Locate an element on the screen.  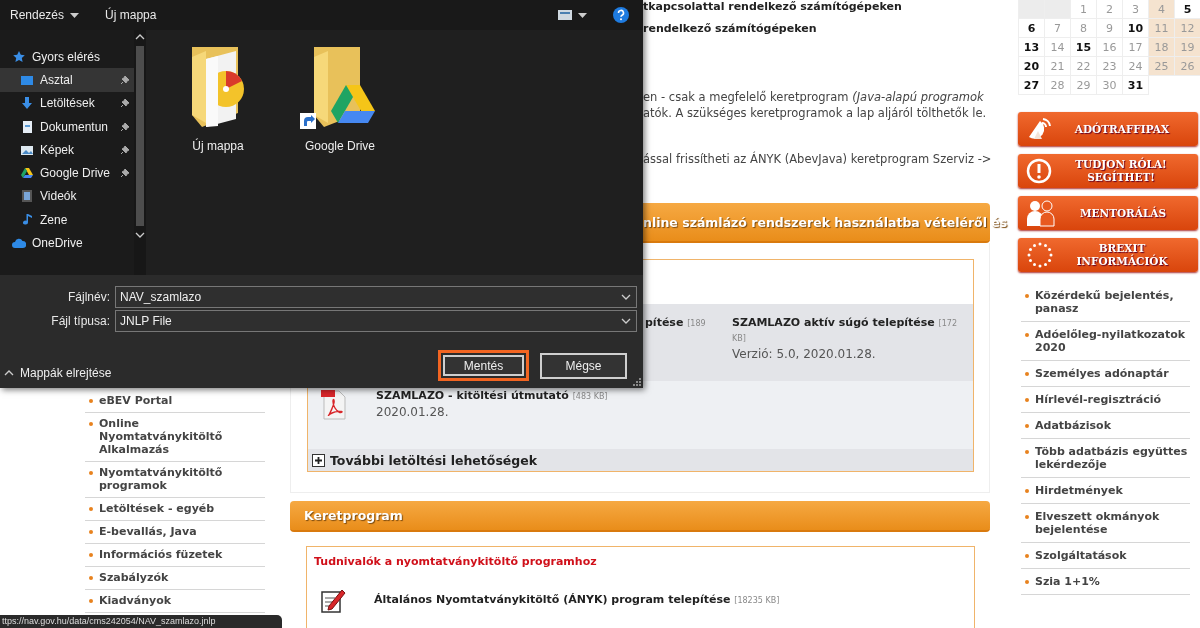
star-icon is located at coordinates (19, 56).